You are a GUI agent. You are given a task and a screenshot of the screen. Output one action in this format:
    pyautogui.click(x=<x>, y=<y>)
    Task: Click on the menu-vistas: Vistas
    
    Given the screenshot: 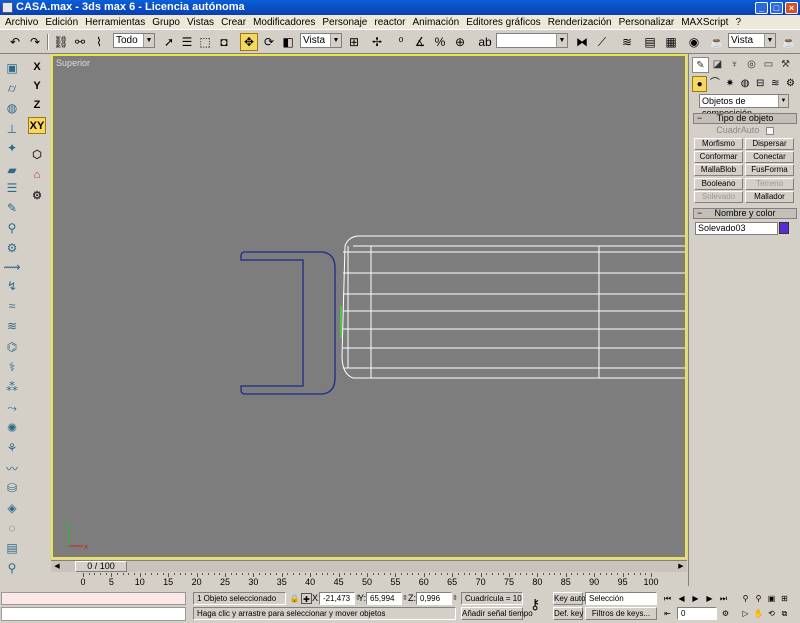 What is the action you would take?
    pyautogui.click(x=201, y=22)
    